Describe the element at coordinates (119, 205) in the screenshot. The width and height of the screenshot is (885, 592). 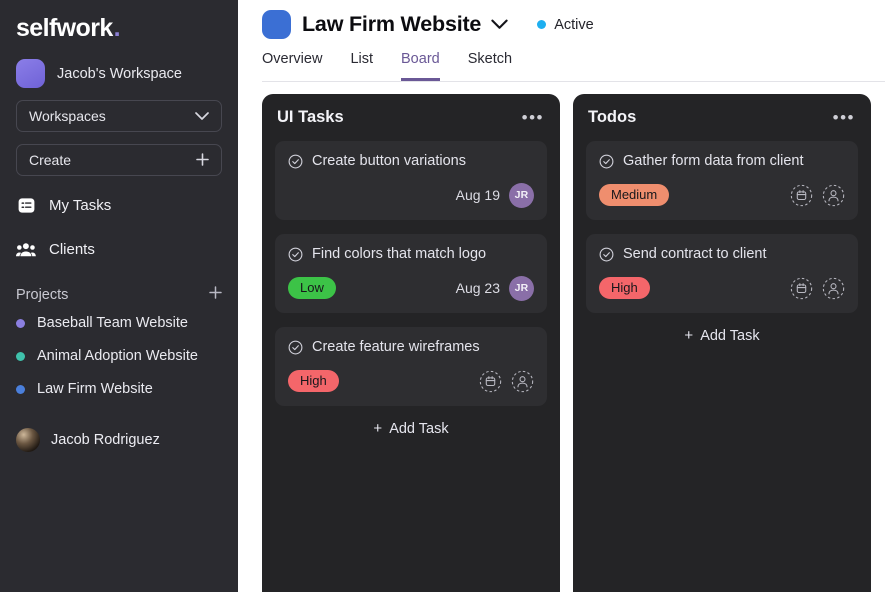
I see `sidebar-item-my-tasks: My Tasks` at that location.